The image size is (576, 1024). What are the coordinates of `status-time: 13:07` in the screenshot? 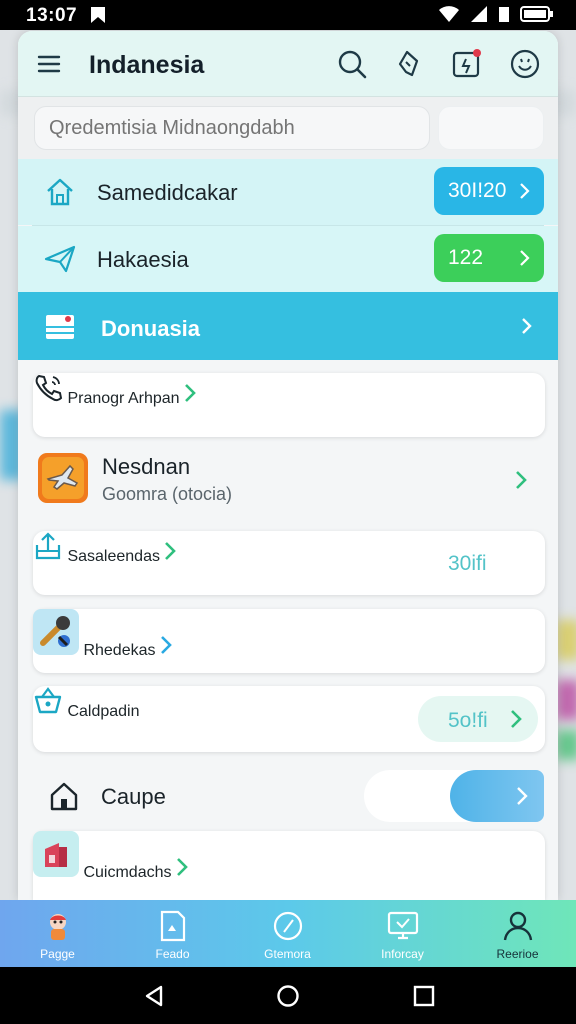 It's located at (52, 15).